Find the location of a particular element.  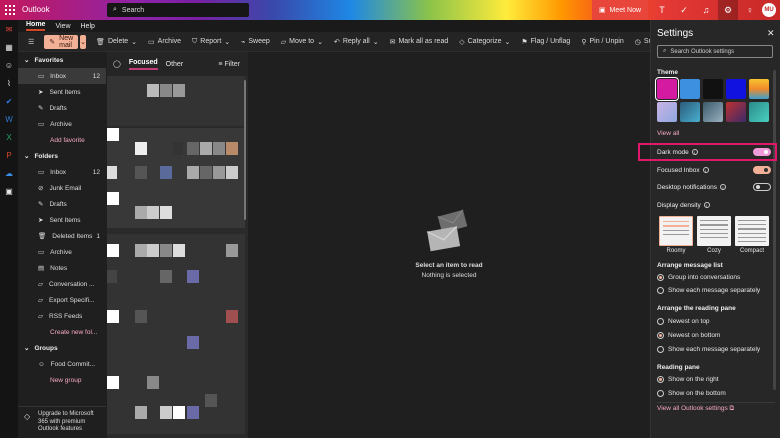

menu-view: View is located at coordinates (62, 26).